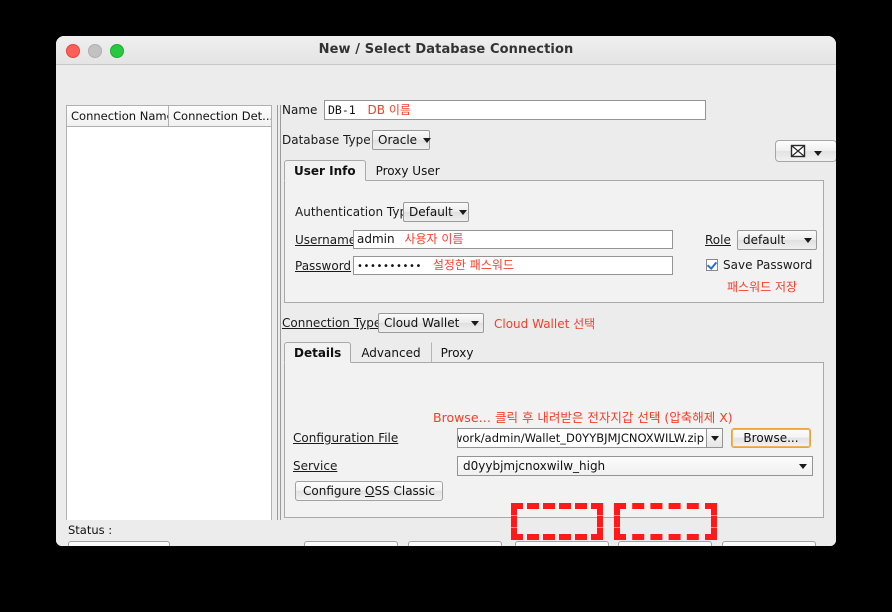 The width and height of the screenshot is (892, 612). What do you see at coordinates (408, 170) in the screenshot?
I see `tab-proxy-user: Proxy User` at bounding box center [408, 170].